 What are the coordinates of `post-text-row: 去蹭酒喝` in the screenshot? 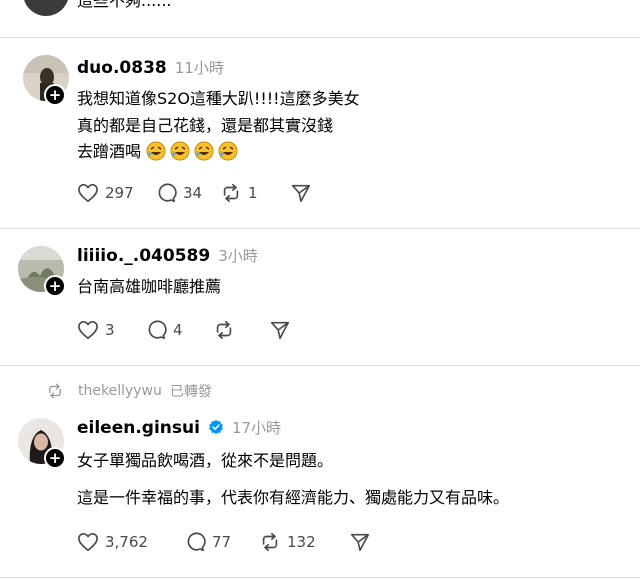 It's located at (159, 152).